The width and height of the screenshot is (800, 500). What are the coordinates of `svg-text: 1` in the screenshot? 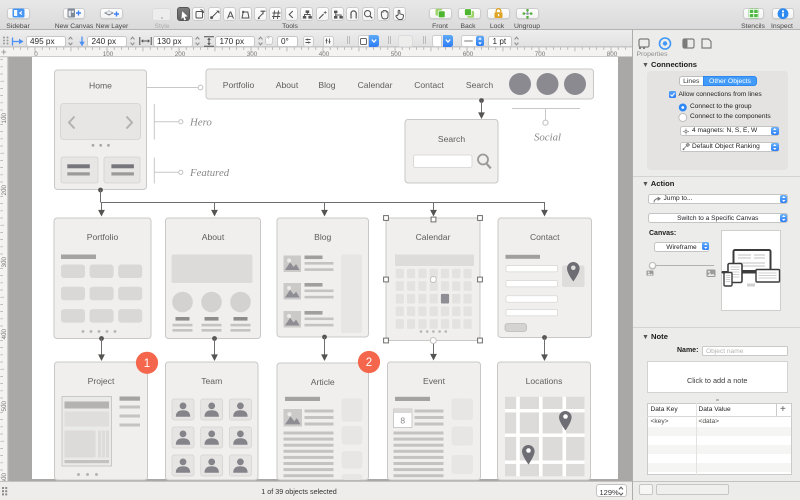 It's located at (147, 364).